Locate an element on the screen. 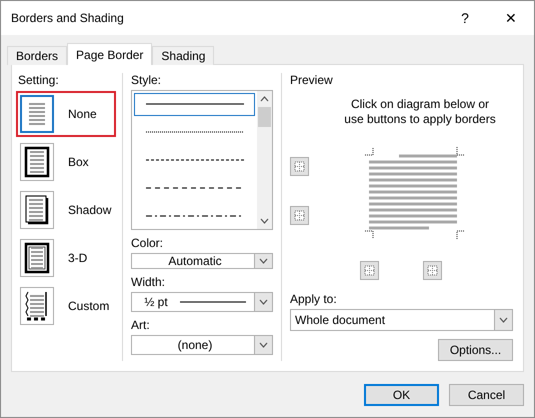 The width and height of the screenshot is (535, 418). bottom-border-button is located at coordinates (299, 215).